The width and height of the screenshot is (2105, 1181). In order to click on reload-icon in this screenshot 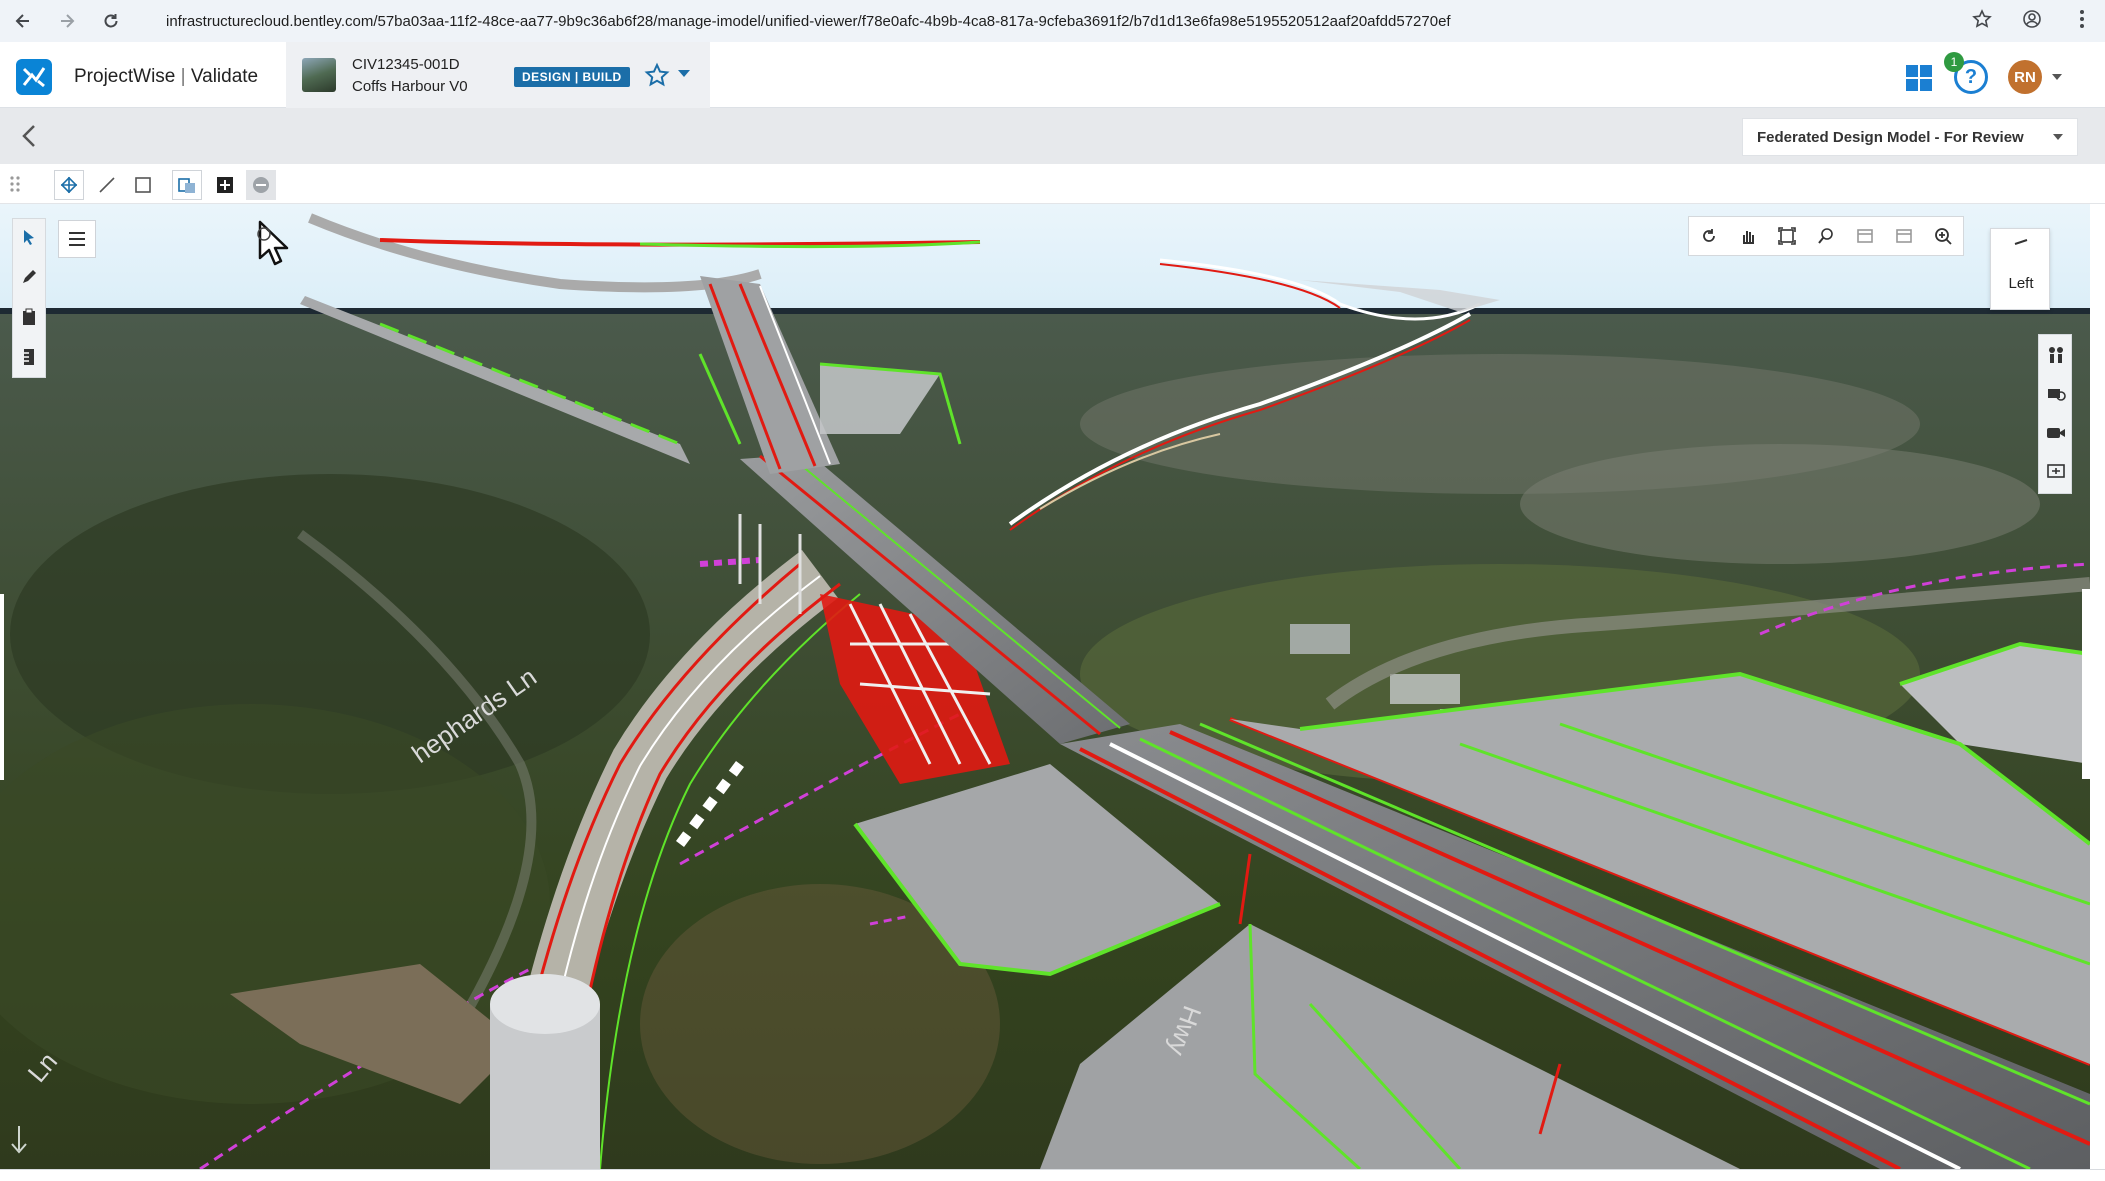, I will do `click(111, 21)`.